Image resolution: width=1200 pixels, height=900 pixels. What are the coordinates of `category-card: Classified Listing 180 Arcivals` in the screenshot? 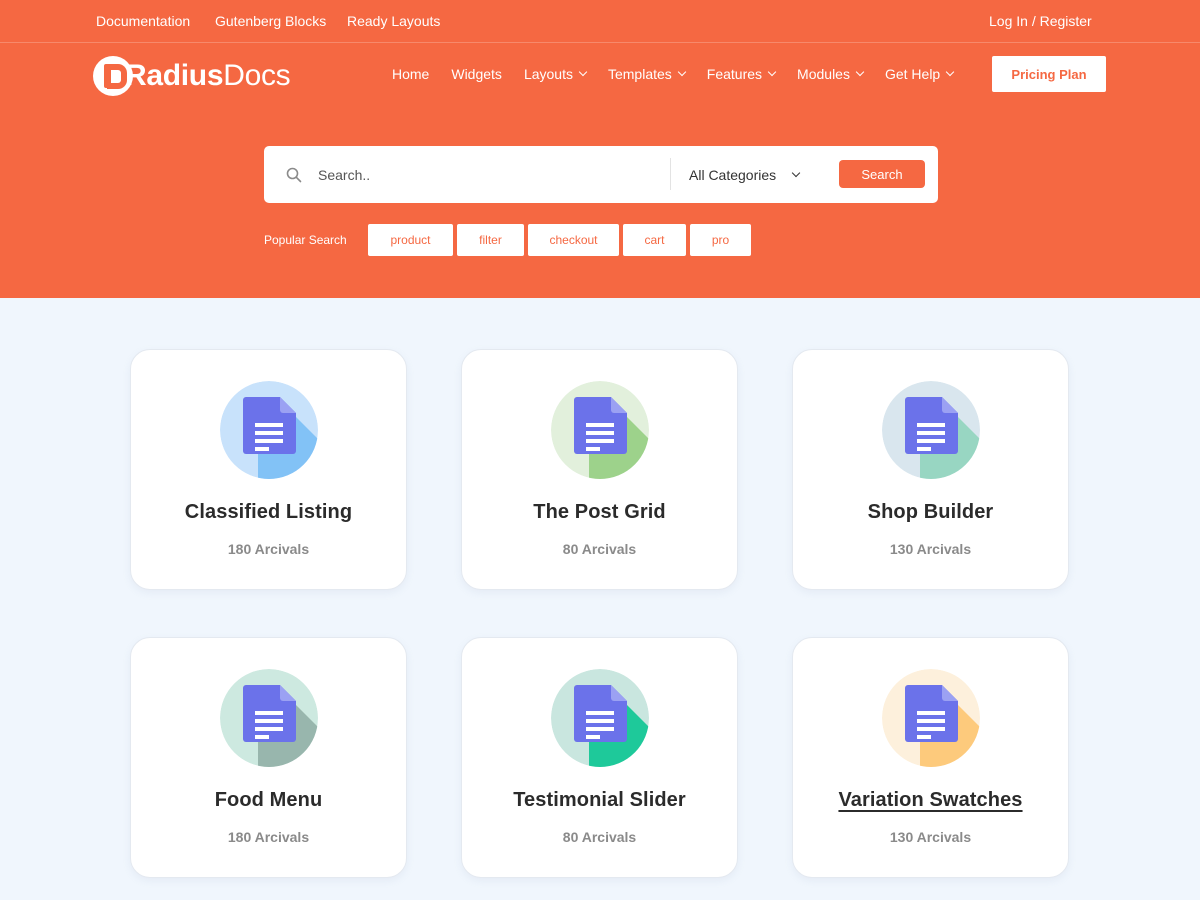 It's located at (268, 469).